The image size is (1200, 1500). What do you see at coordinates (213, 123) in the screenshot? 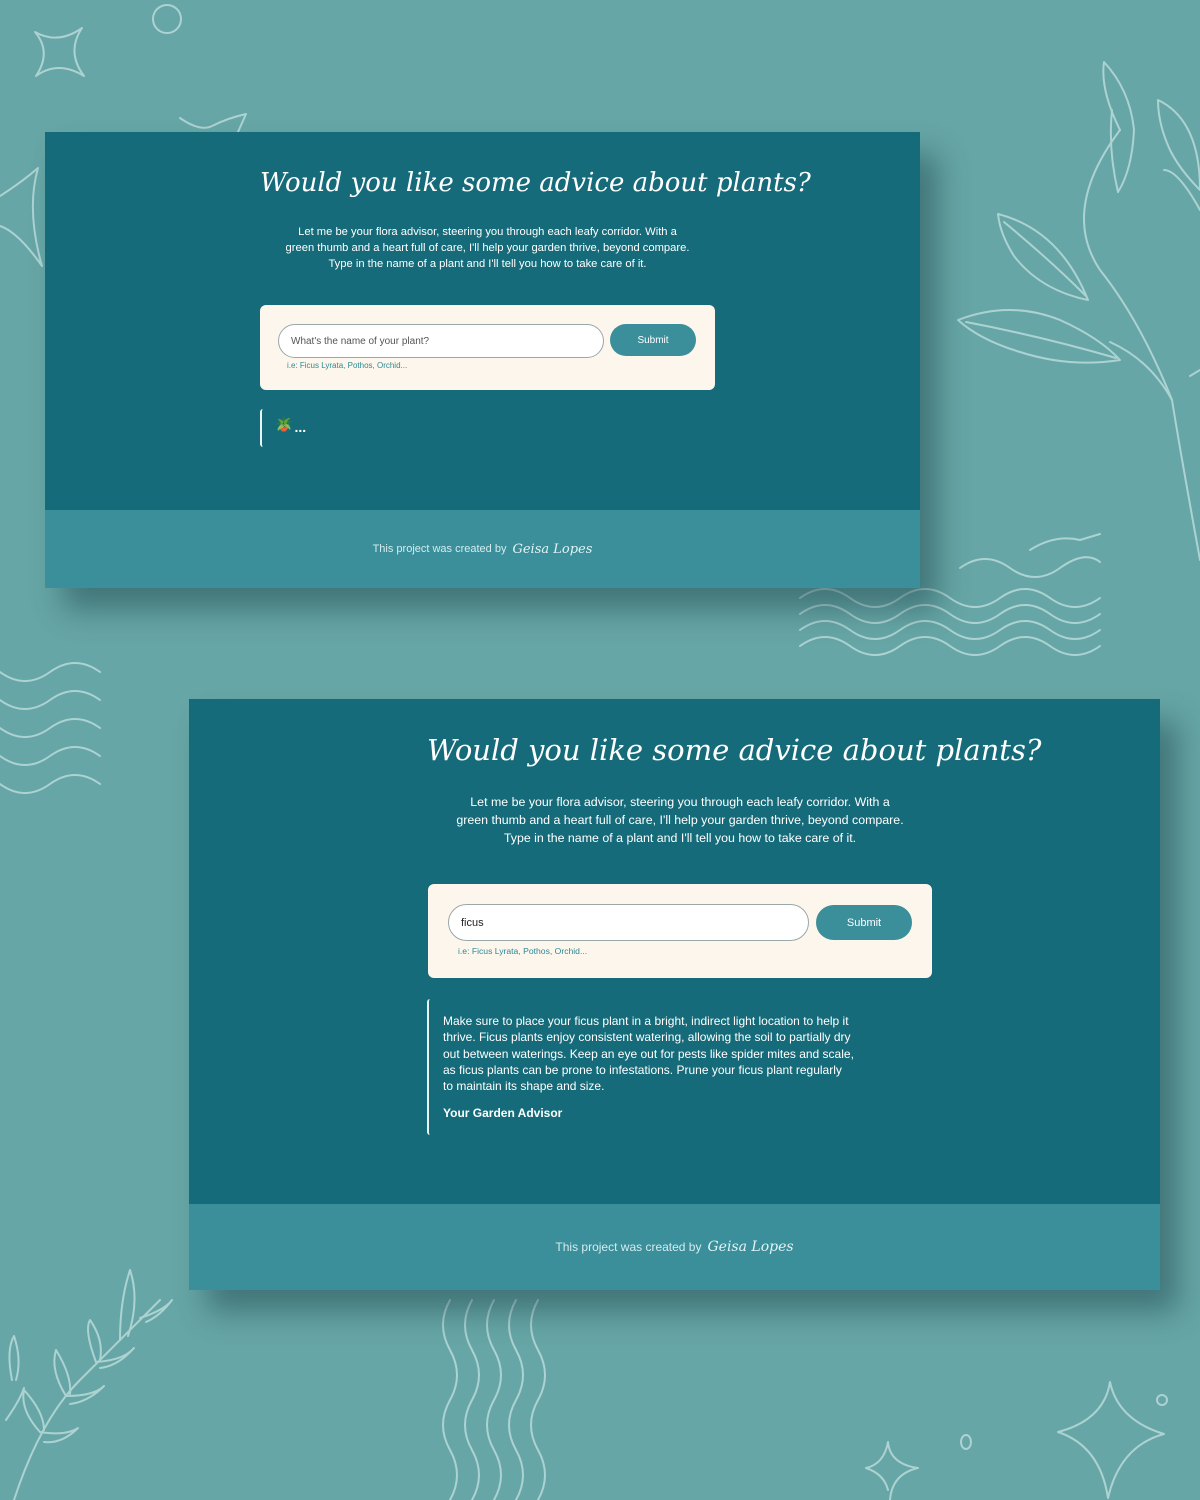
I see `crown-decoration` at bounding box center [213, 123].